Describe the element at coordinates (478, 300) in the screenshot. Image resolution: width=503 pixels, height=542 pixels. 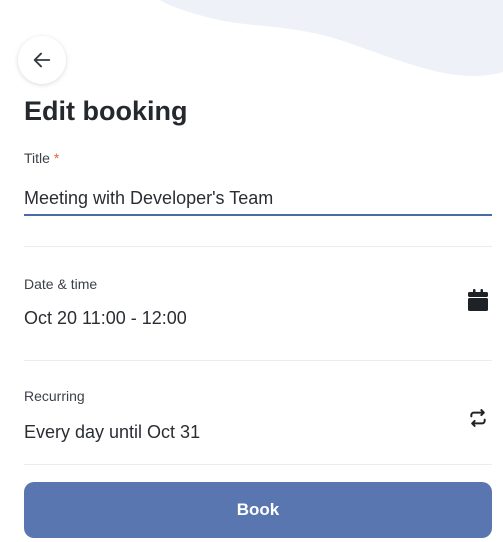
I see `calendar-icon` at that location.